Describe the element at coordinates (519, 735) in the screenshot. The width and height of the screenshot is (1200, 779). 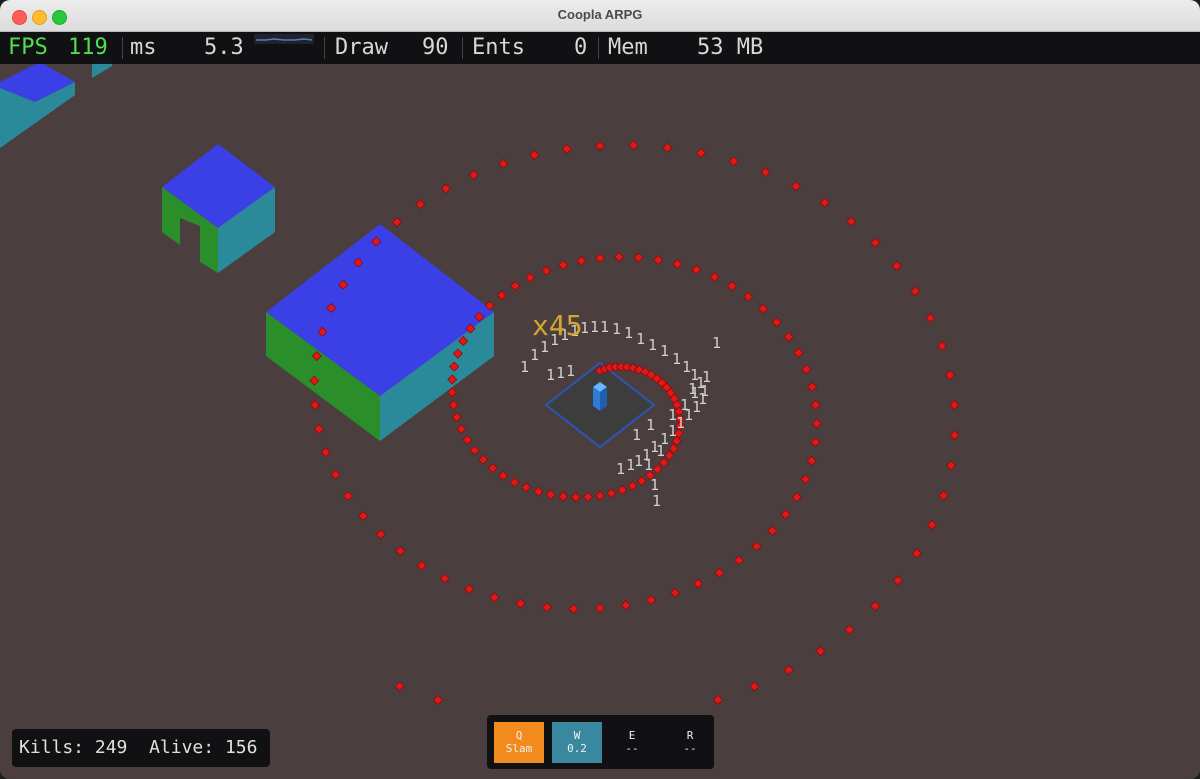
I see `skill-key: Q` at that location.